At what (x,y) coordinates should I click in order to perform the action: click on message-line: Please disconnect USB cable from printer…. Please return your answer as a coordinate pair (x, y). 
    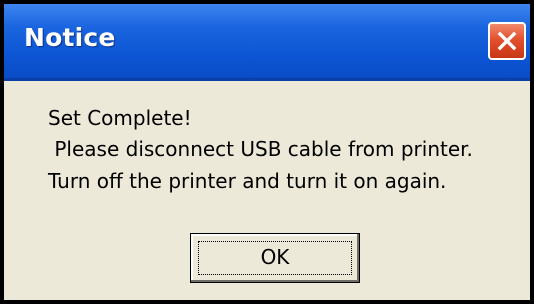
    Looking at the image, I should click on (260, 149).